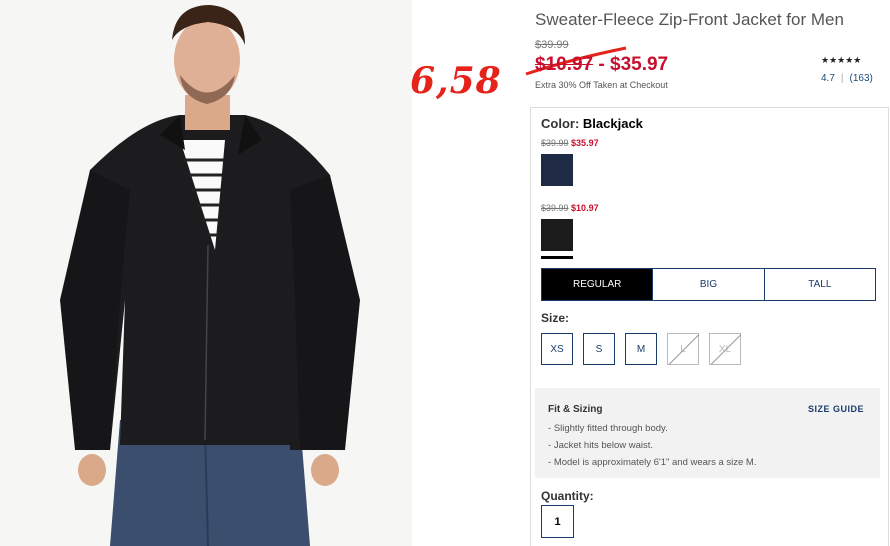  Describe the element at coordinates (560, 123) in the screenshot. I see `color-label-text: Color:` at that location.